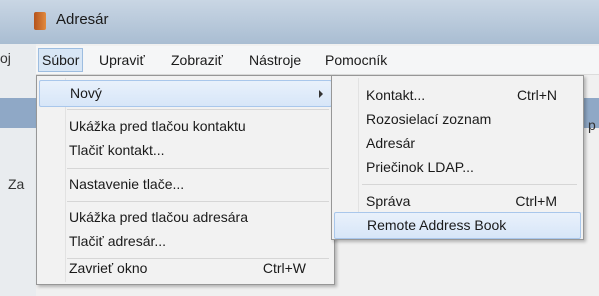 The image size is (599, 296). I want to click on menu-nastroje: Nástroje, so click(275, 60).